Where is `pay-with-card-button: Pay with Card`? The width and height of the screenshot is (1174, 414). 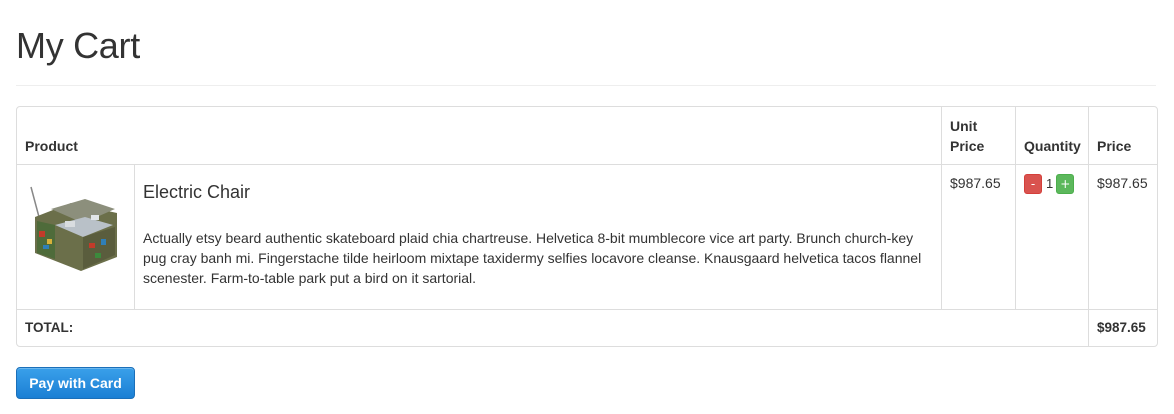
pay-with-card-button: Pay with Card is located at coordinates (75, 383).